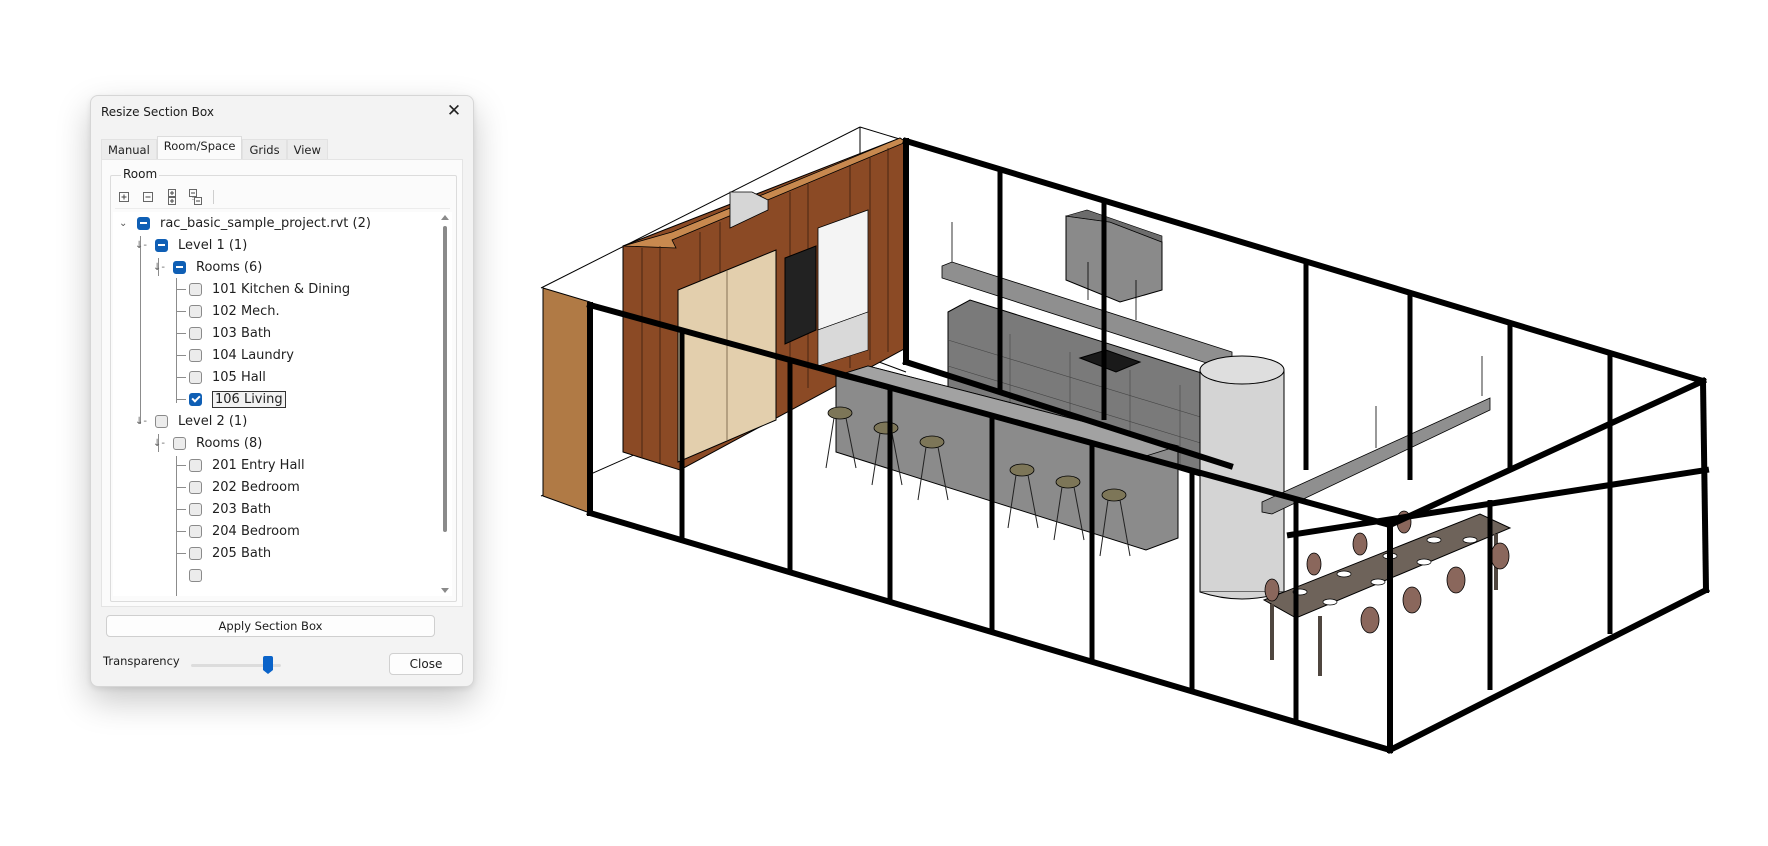  I want to click on tab-manual: Manual, so click(129, 150).